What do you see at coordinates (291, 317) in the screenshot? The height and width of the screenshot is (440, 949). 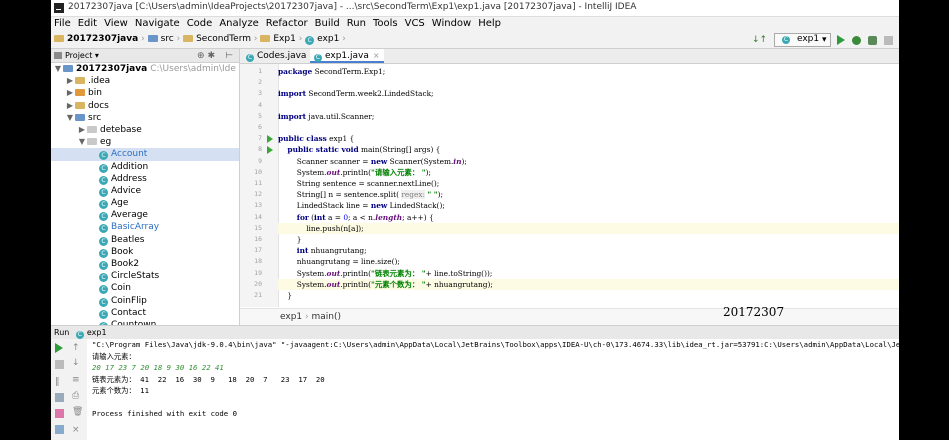 I see `editor-crumb-class: exp1` at bounding box center [291, 317].